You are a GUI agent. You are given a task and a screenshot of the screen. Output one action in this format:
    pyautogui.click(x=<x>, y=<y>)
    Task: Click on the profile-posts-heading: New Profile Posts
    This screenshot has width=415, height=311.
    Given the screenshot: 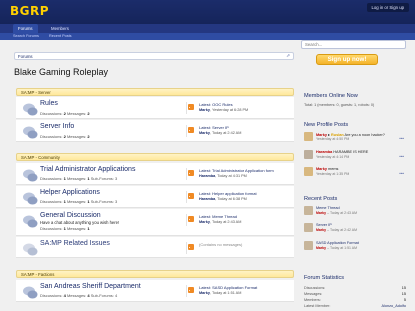 What is the action you would take?
    pyautogui.click(x=326, y=125)
    